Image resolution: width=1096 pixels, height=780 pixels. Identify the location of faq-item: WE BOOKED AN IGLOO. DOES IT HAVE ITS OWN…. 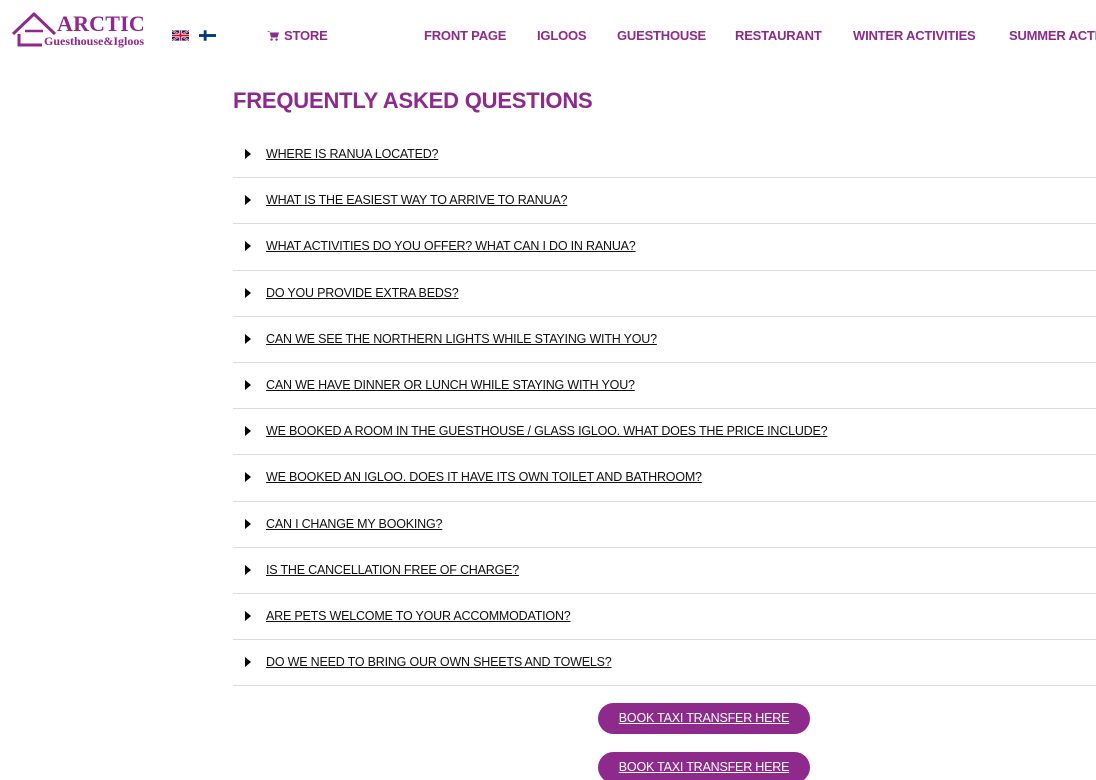
(664, 478).